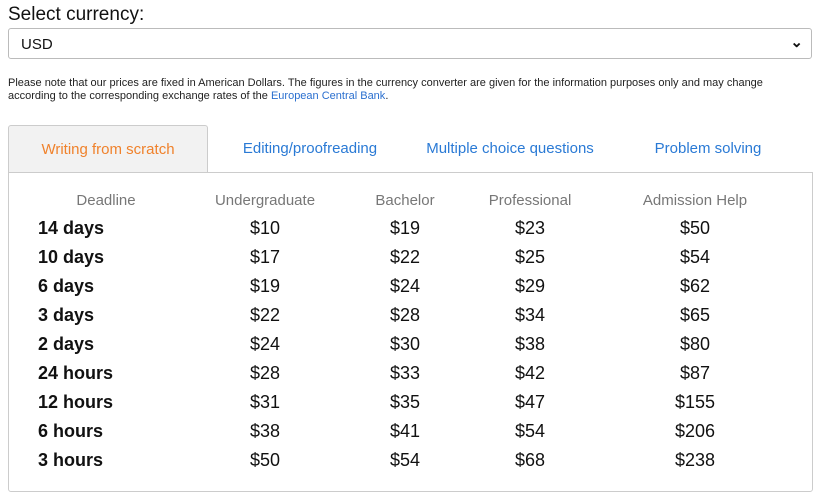 This screenshot has height=501, width=819. Describe the element at coordinates (708, 148) in the screenshot. I see `tab-problem-solving: Problem solving` at that location.